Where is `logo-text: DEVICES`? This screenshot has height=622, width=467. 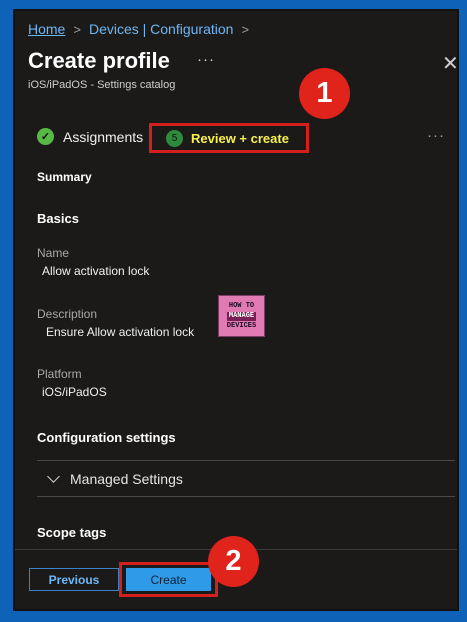 logo-text: DEVICES is located at coordinates (241, 325).